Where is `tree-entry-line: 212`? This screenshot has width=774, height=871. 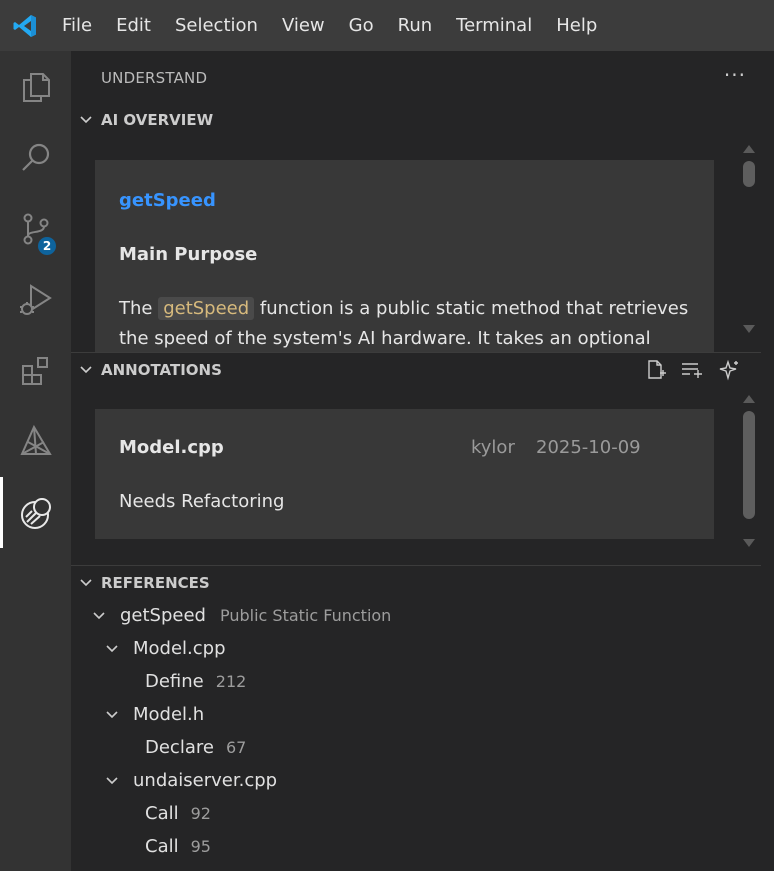 tree-entry-line: 212 is located at coordinates (231, 681).